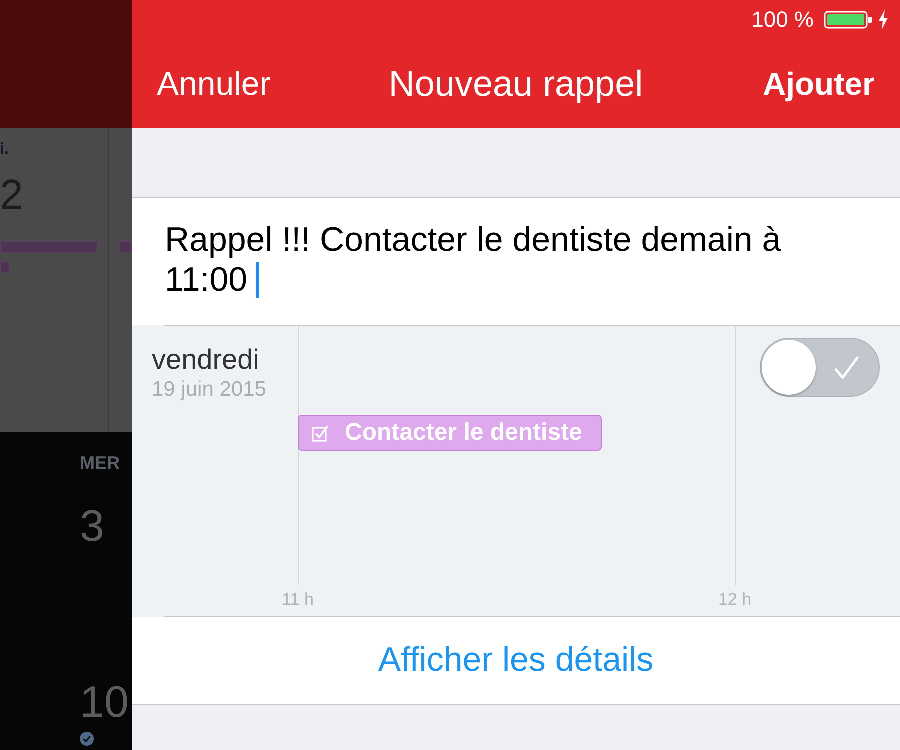 The width and height of the screenshot is (900, 750). Describe the element at coordinates (516, 84) in the screenshot. I see `screen-title: Nouveau rappel` at that location.